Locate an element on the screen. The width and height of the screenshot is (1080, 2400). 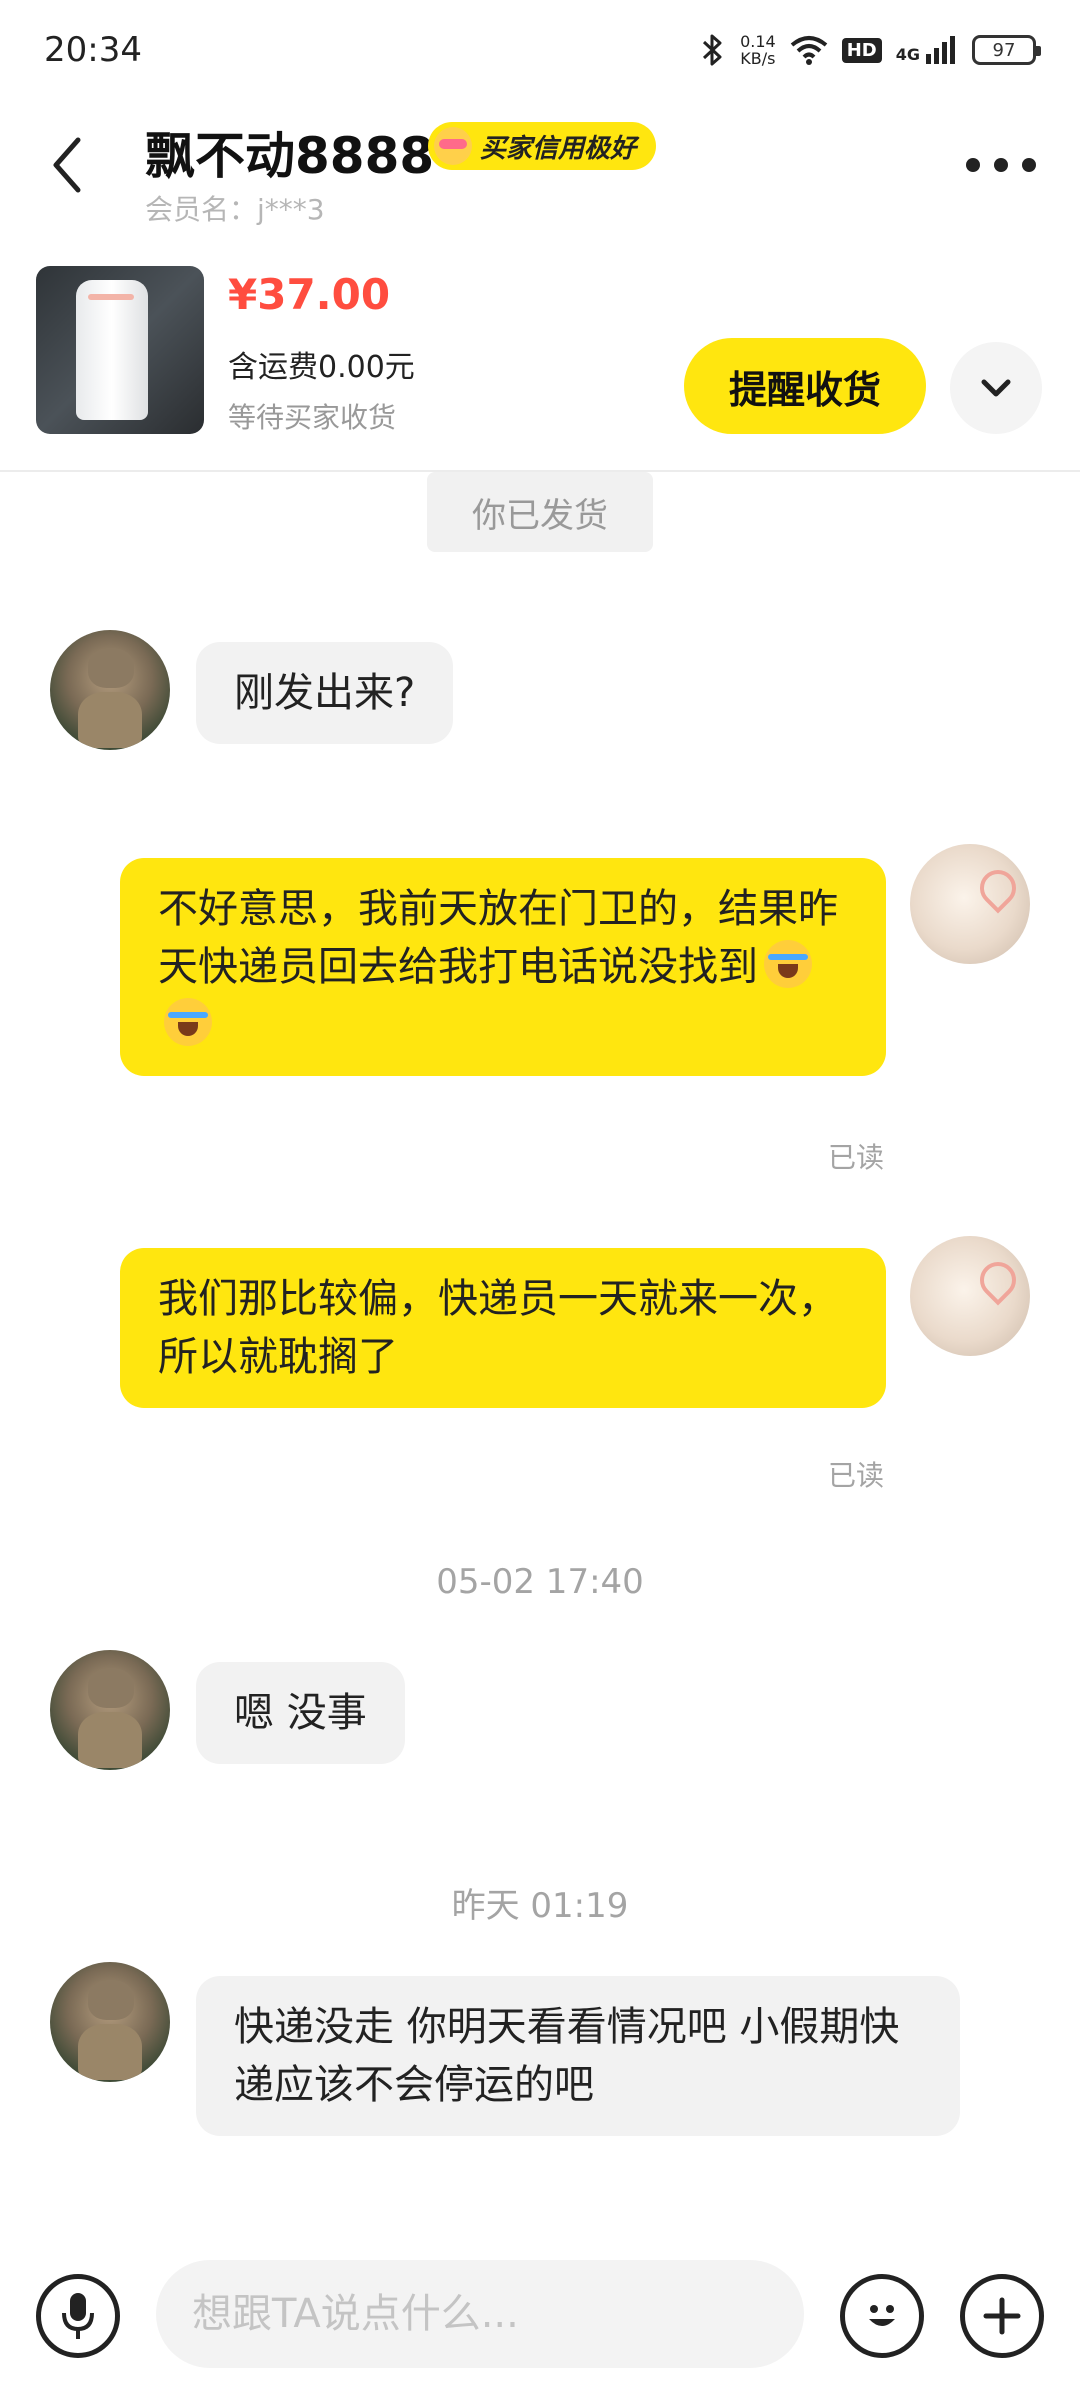
signal-icon is located at coordinates (940, 50).